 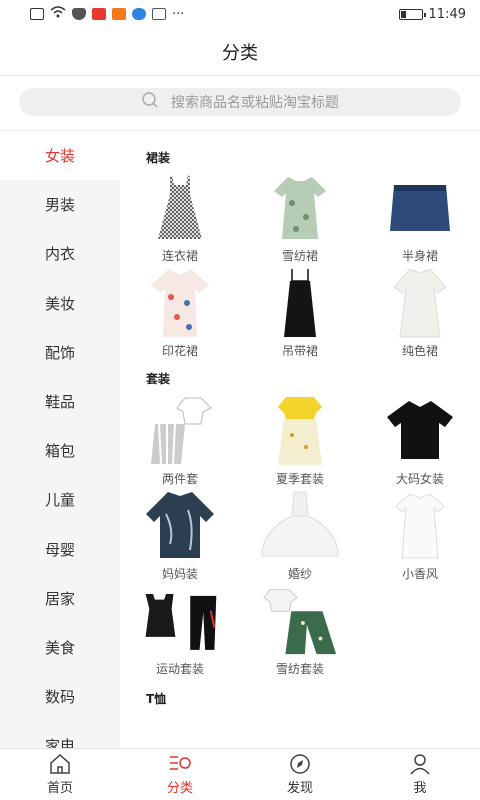 What do you see at coordinates (179, 479) in the screenshot?
I see `category-label: 两件套` at bounding box center [179, 479].